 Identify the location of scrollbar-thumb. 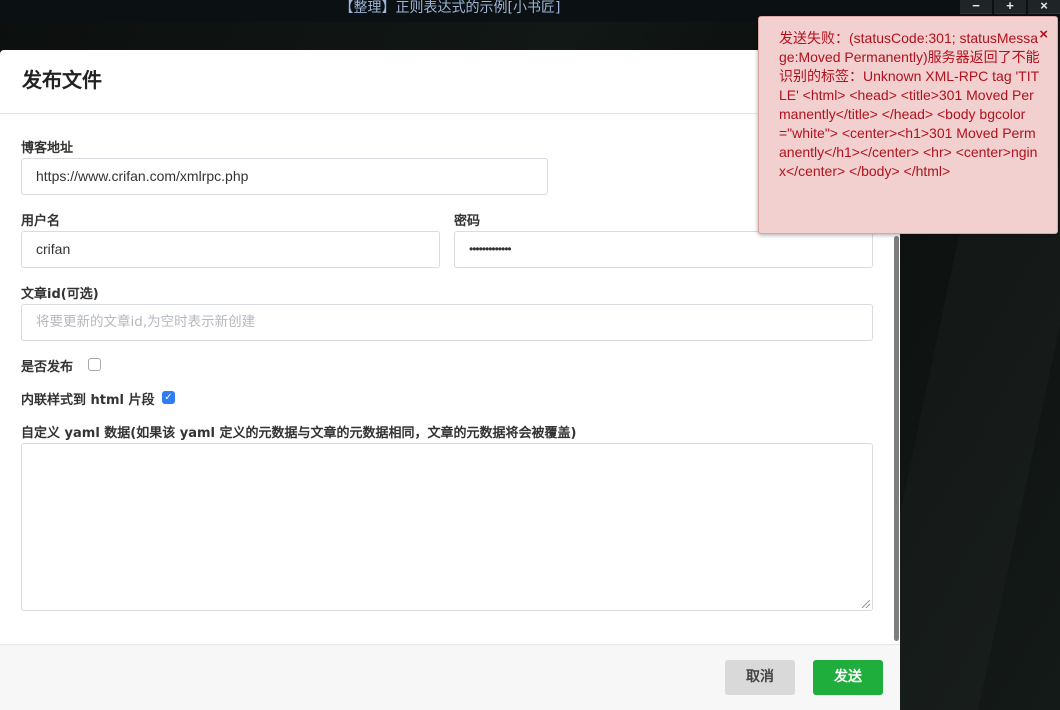
(896, 438).